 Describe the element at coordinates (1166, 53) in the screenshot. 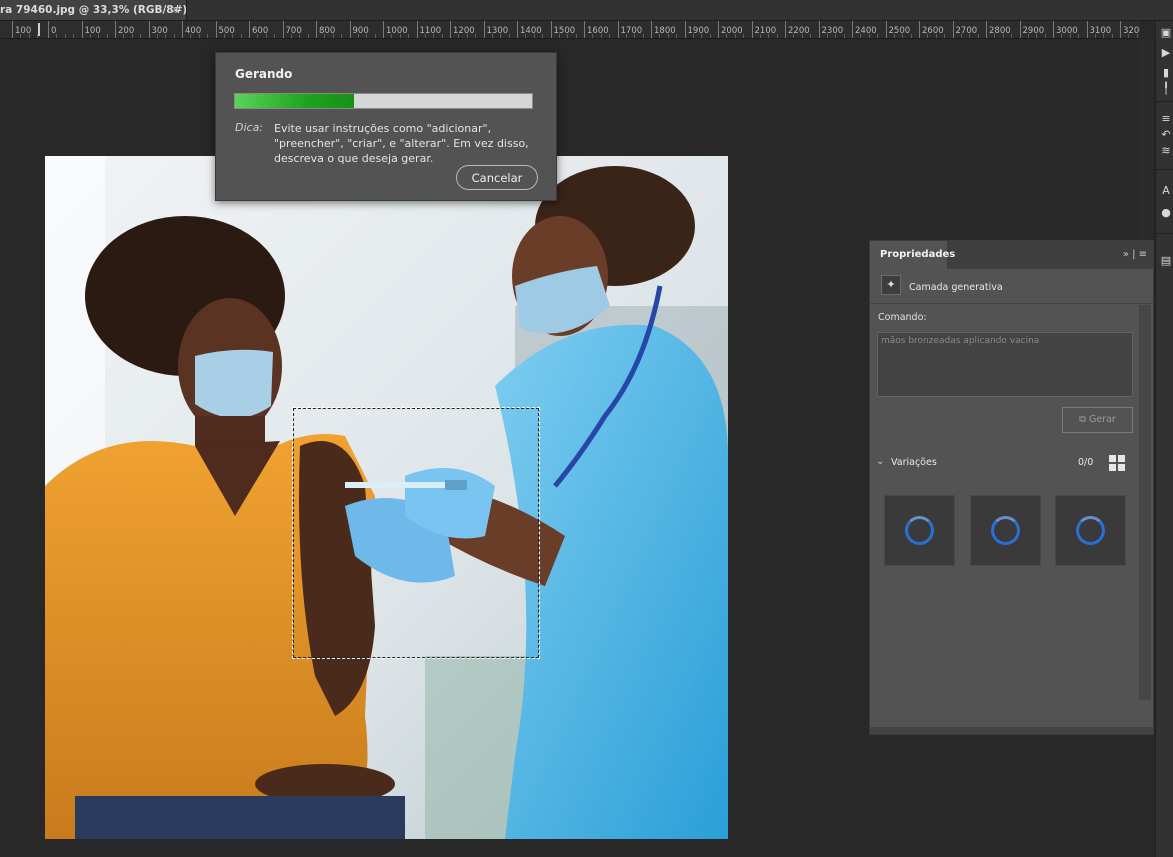

I see `play-icon: ▶` at that location.